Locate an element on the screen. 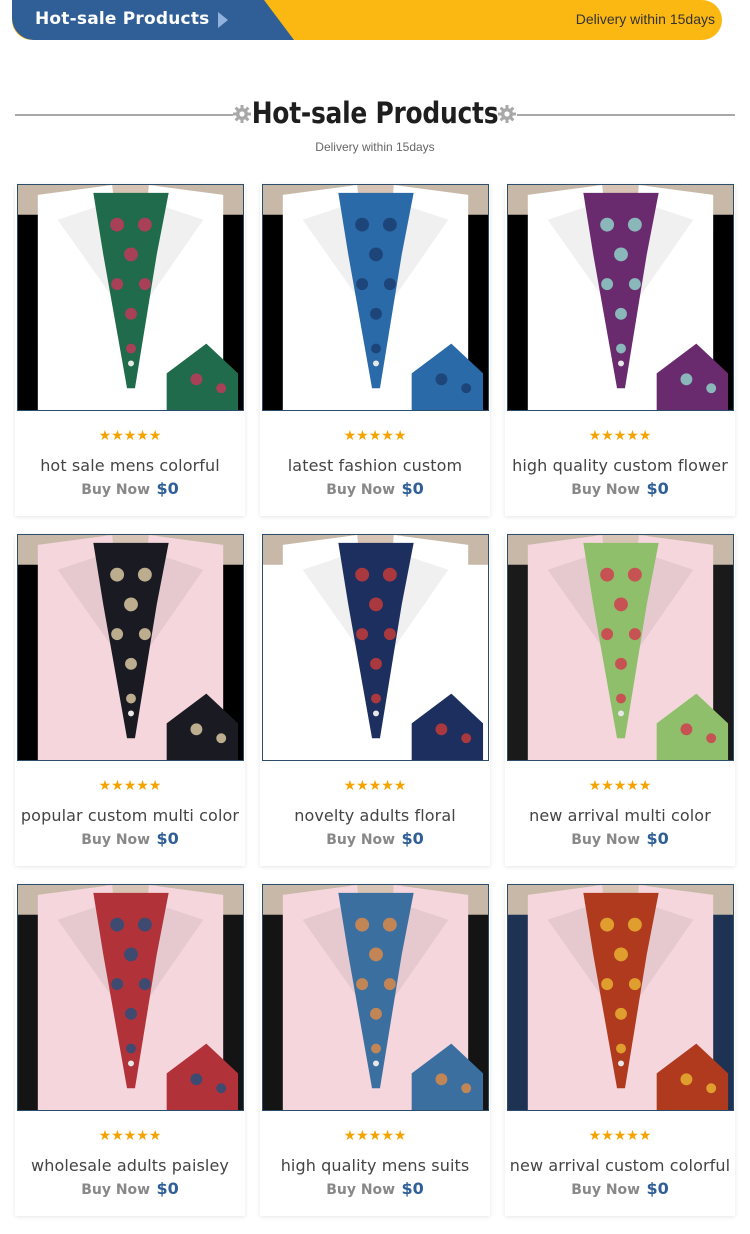  product-title: new arrival multi color is located at coordinates (620, 815).